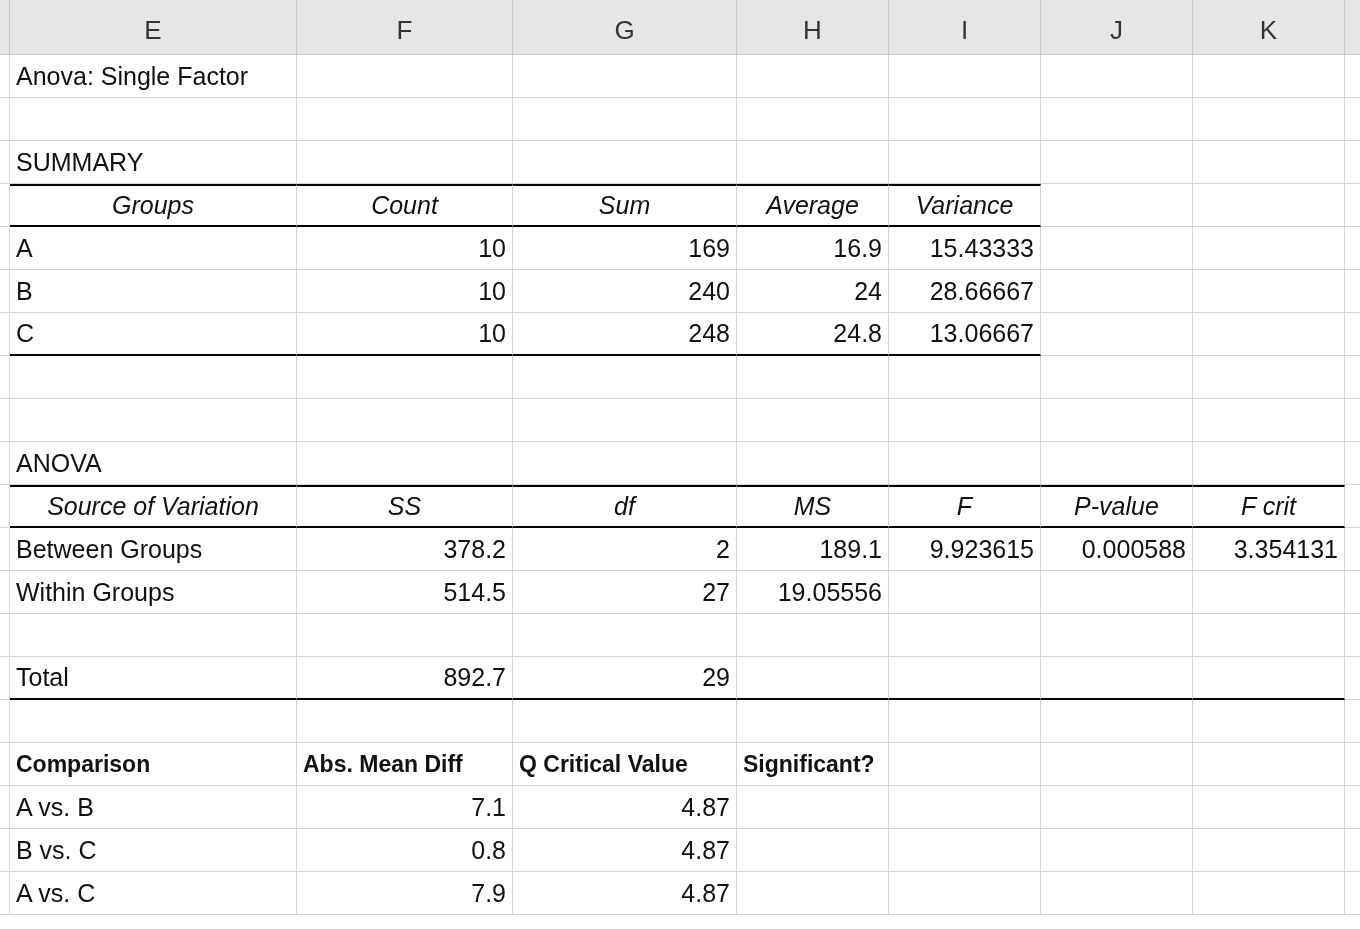  I want to click on table-cell: 19.05556, so click(813, 592).